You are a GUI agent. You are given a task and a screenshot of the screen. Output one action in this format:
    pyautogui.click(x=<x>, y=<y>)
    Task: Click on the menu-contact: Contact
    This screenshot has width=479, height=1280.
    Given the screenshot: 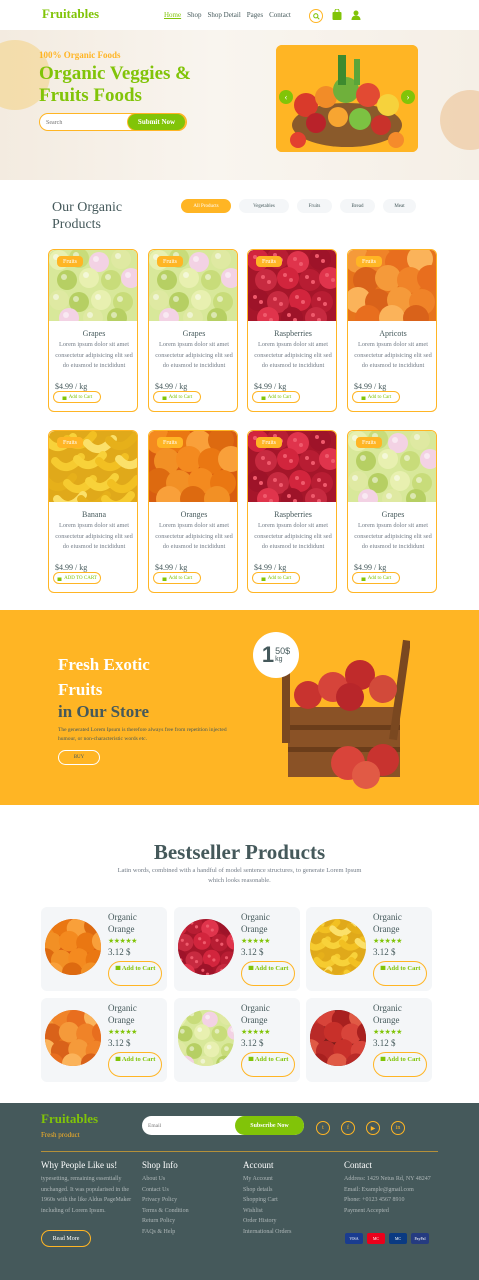 What is the action you would take?
    pyautogui.click(x=280, y=15)
    